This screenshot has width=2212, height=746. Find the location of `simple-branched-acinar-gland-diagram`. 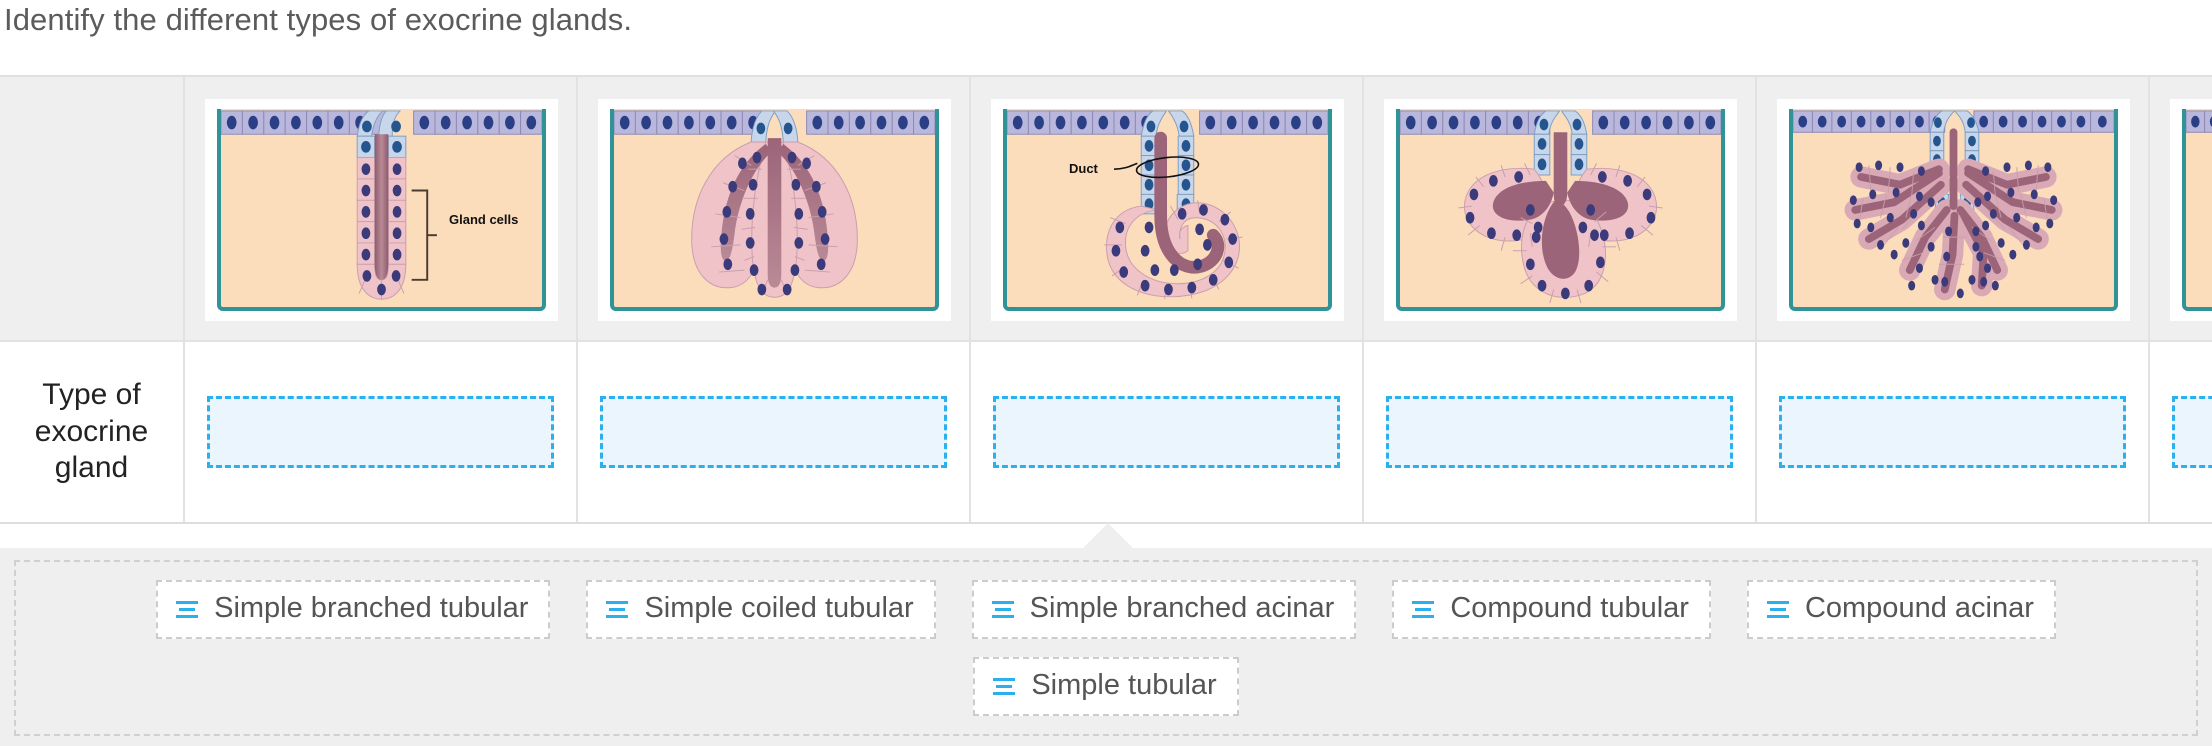

simple-branched-acinar-gland-diagram is located at coordinates (1560, 210).